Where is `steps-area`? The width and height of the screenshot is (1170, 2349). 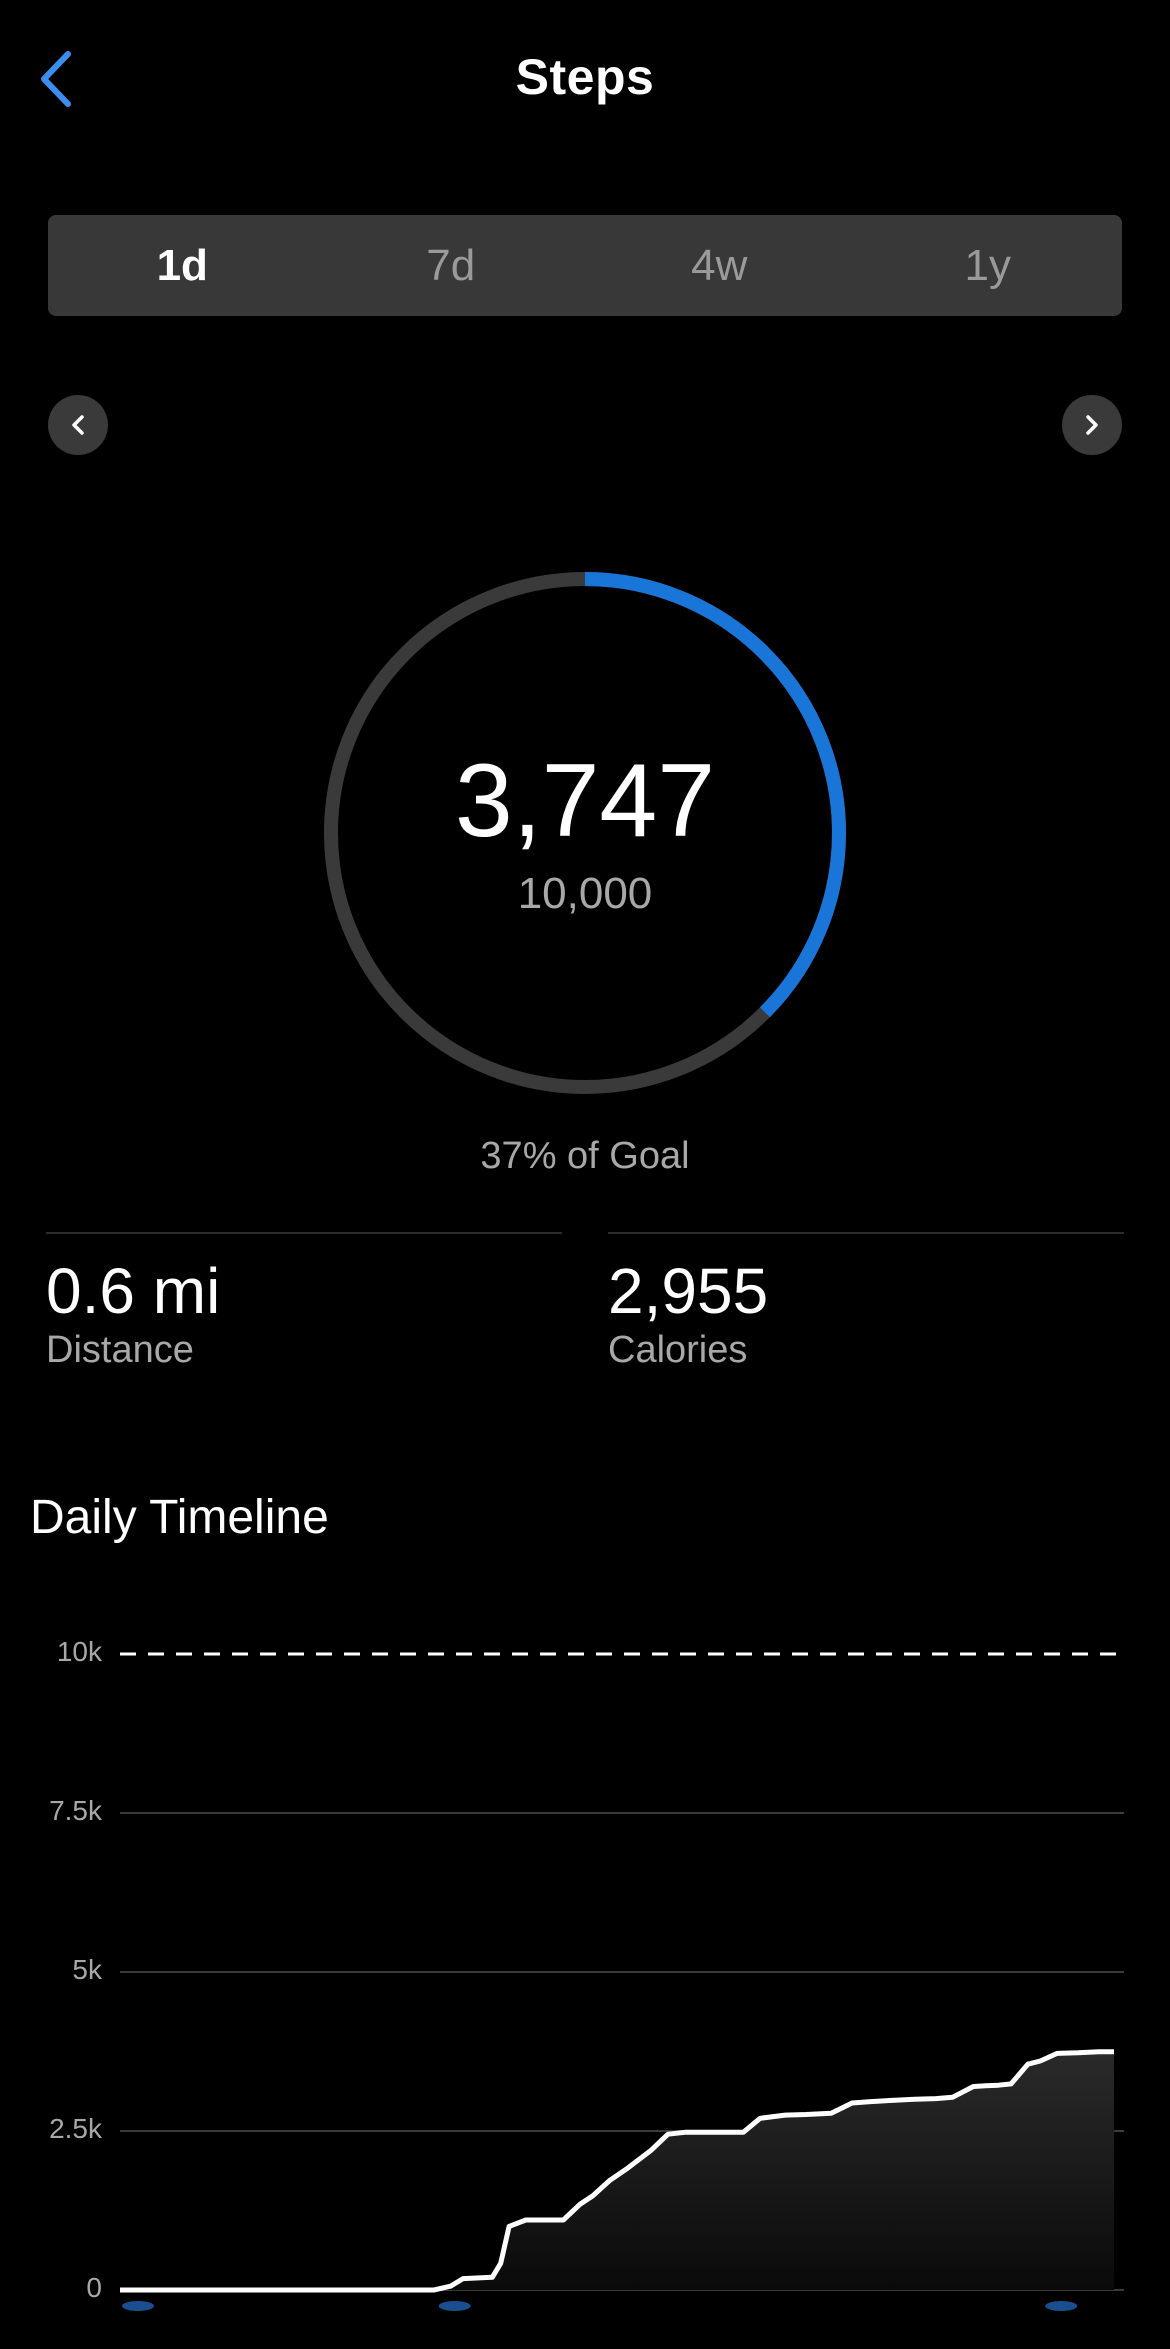
steps-area is located at coordinates (617, 2170).